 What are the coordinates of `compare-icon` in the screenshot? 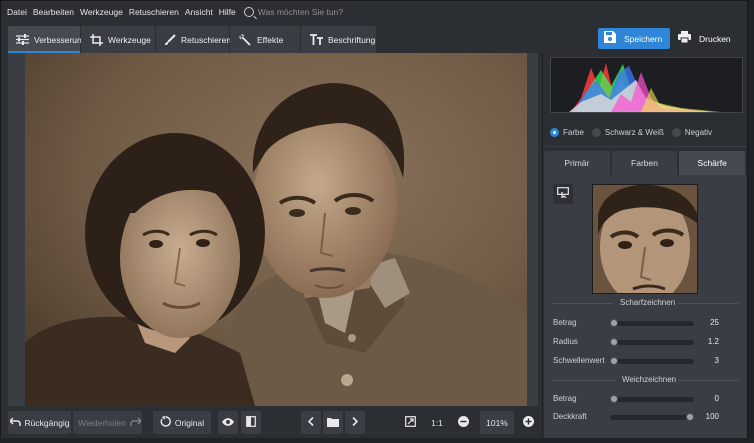 It's located at (251, 422).